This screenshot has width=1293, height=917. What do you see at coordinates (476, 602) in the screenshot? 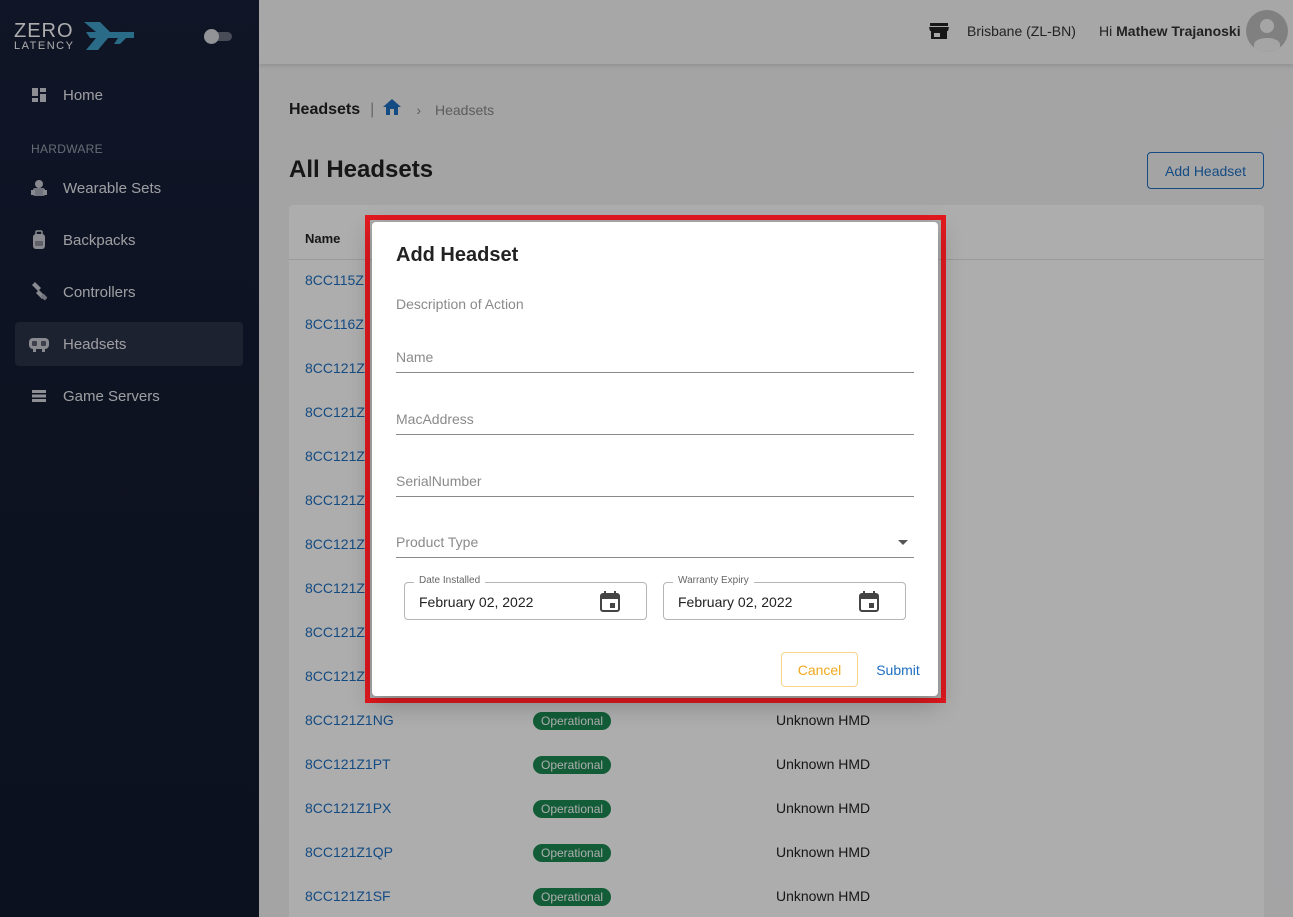
I see `date-installed-value: February 02, 2022` at bounding box center [476, 602].